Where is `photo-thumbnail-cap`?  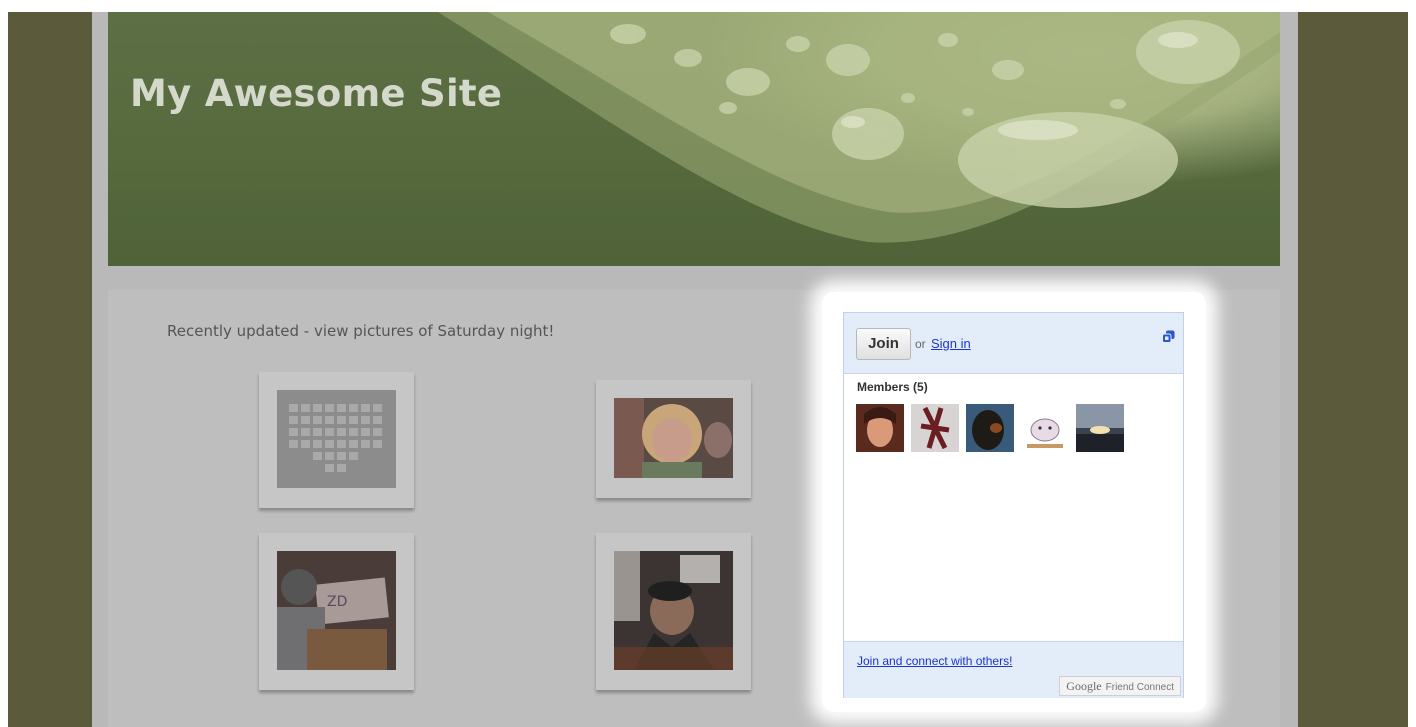 photo-thumbnail-cap is located at coordinates (673, 611).